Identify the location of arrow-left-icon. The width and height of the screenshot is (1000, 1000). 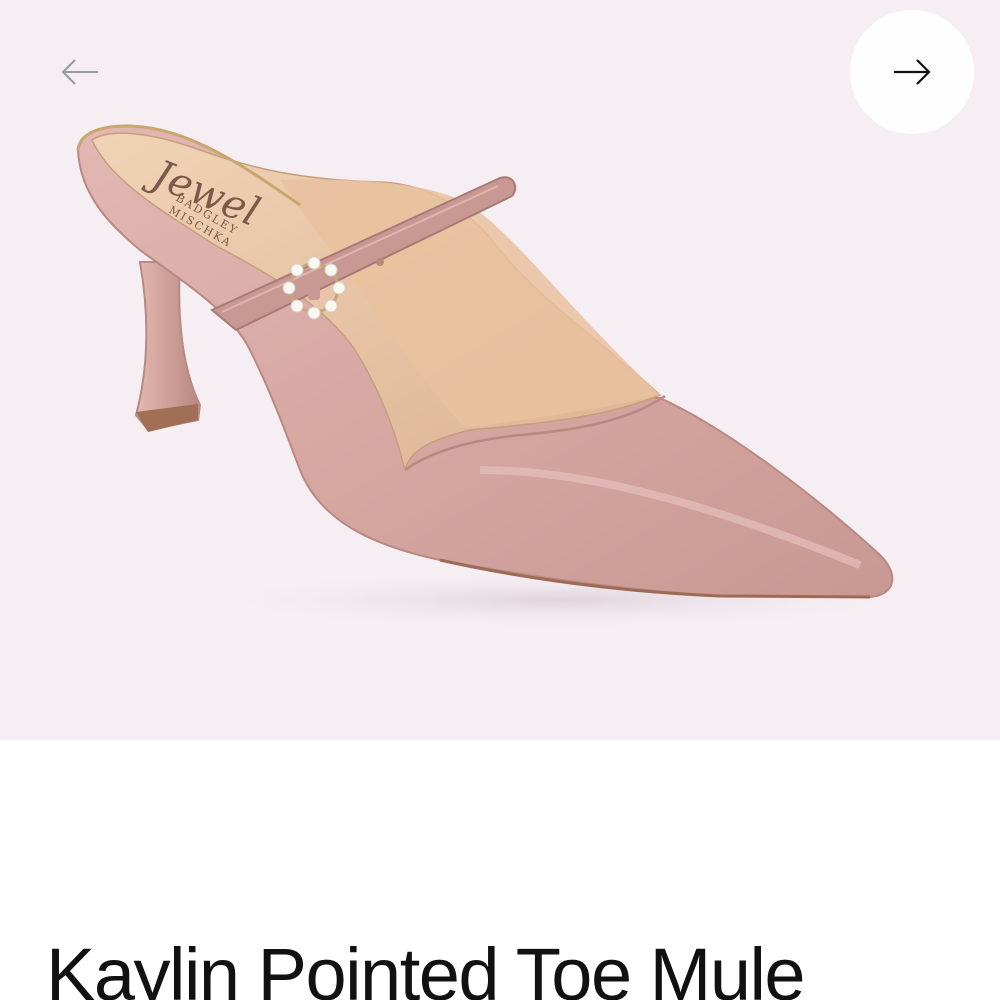
(80, 72).